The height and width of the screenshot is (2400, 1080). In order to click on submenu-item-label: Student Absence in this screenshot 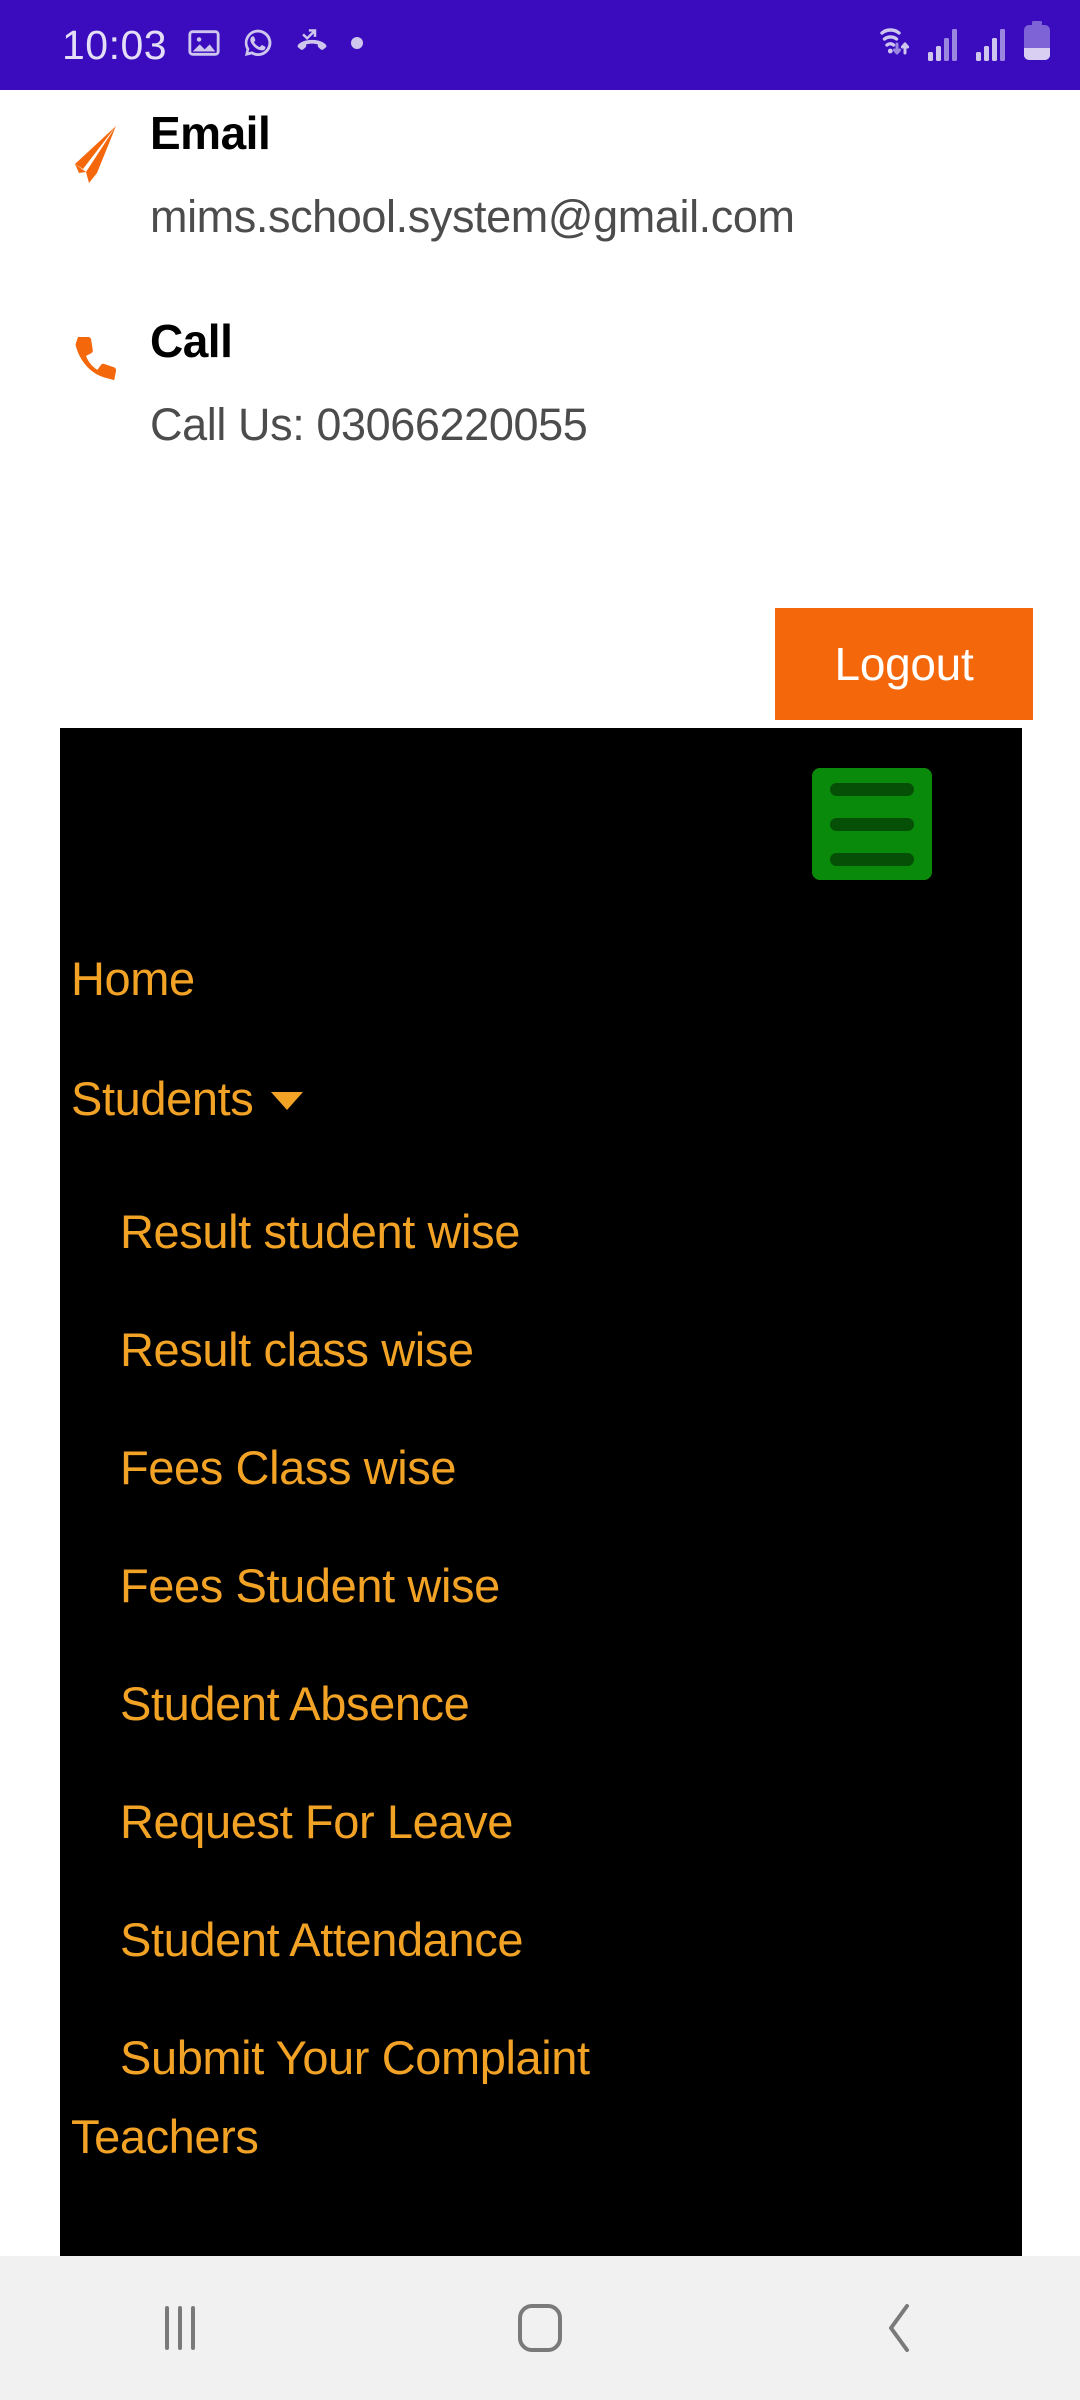, I will do `click(295, 1703)`.